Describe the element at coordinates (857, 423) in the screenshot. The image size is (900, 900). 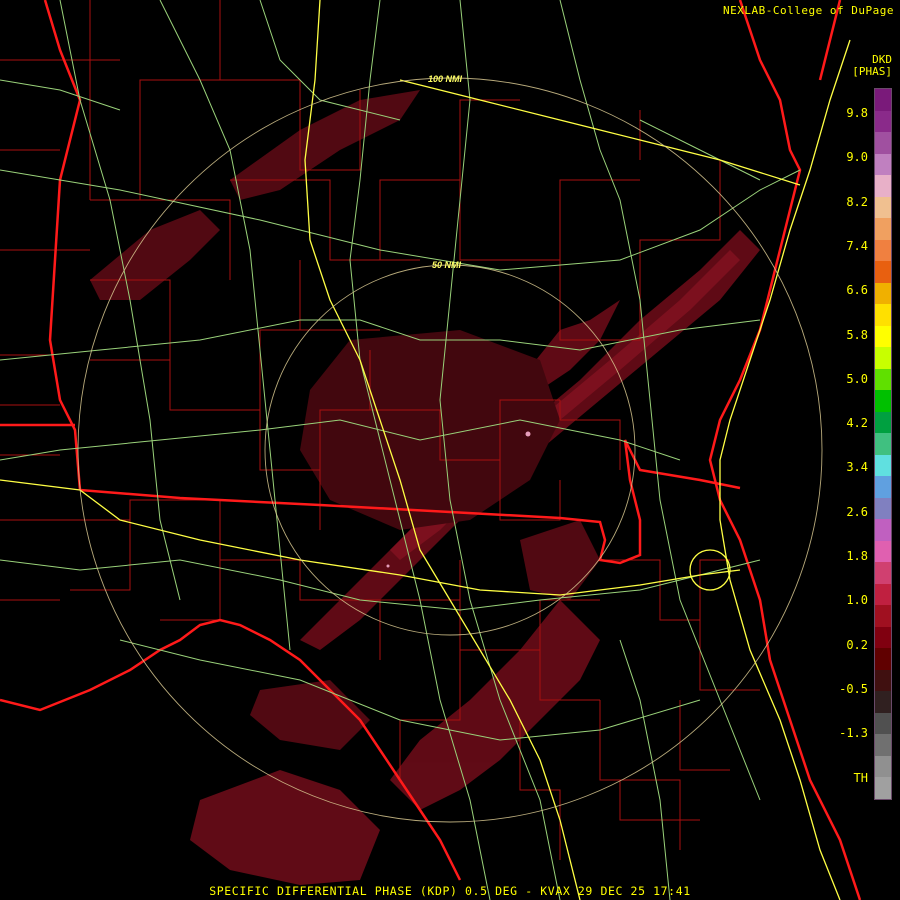
I see `legend-tick-label: 4.2` at that location.